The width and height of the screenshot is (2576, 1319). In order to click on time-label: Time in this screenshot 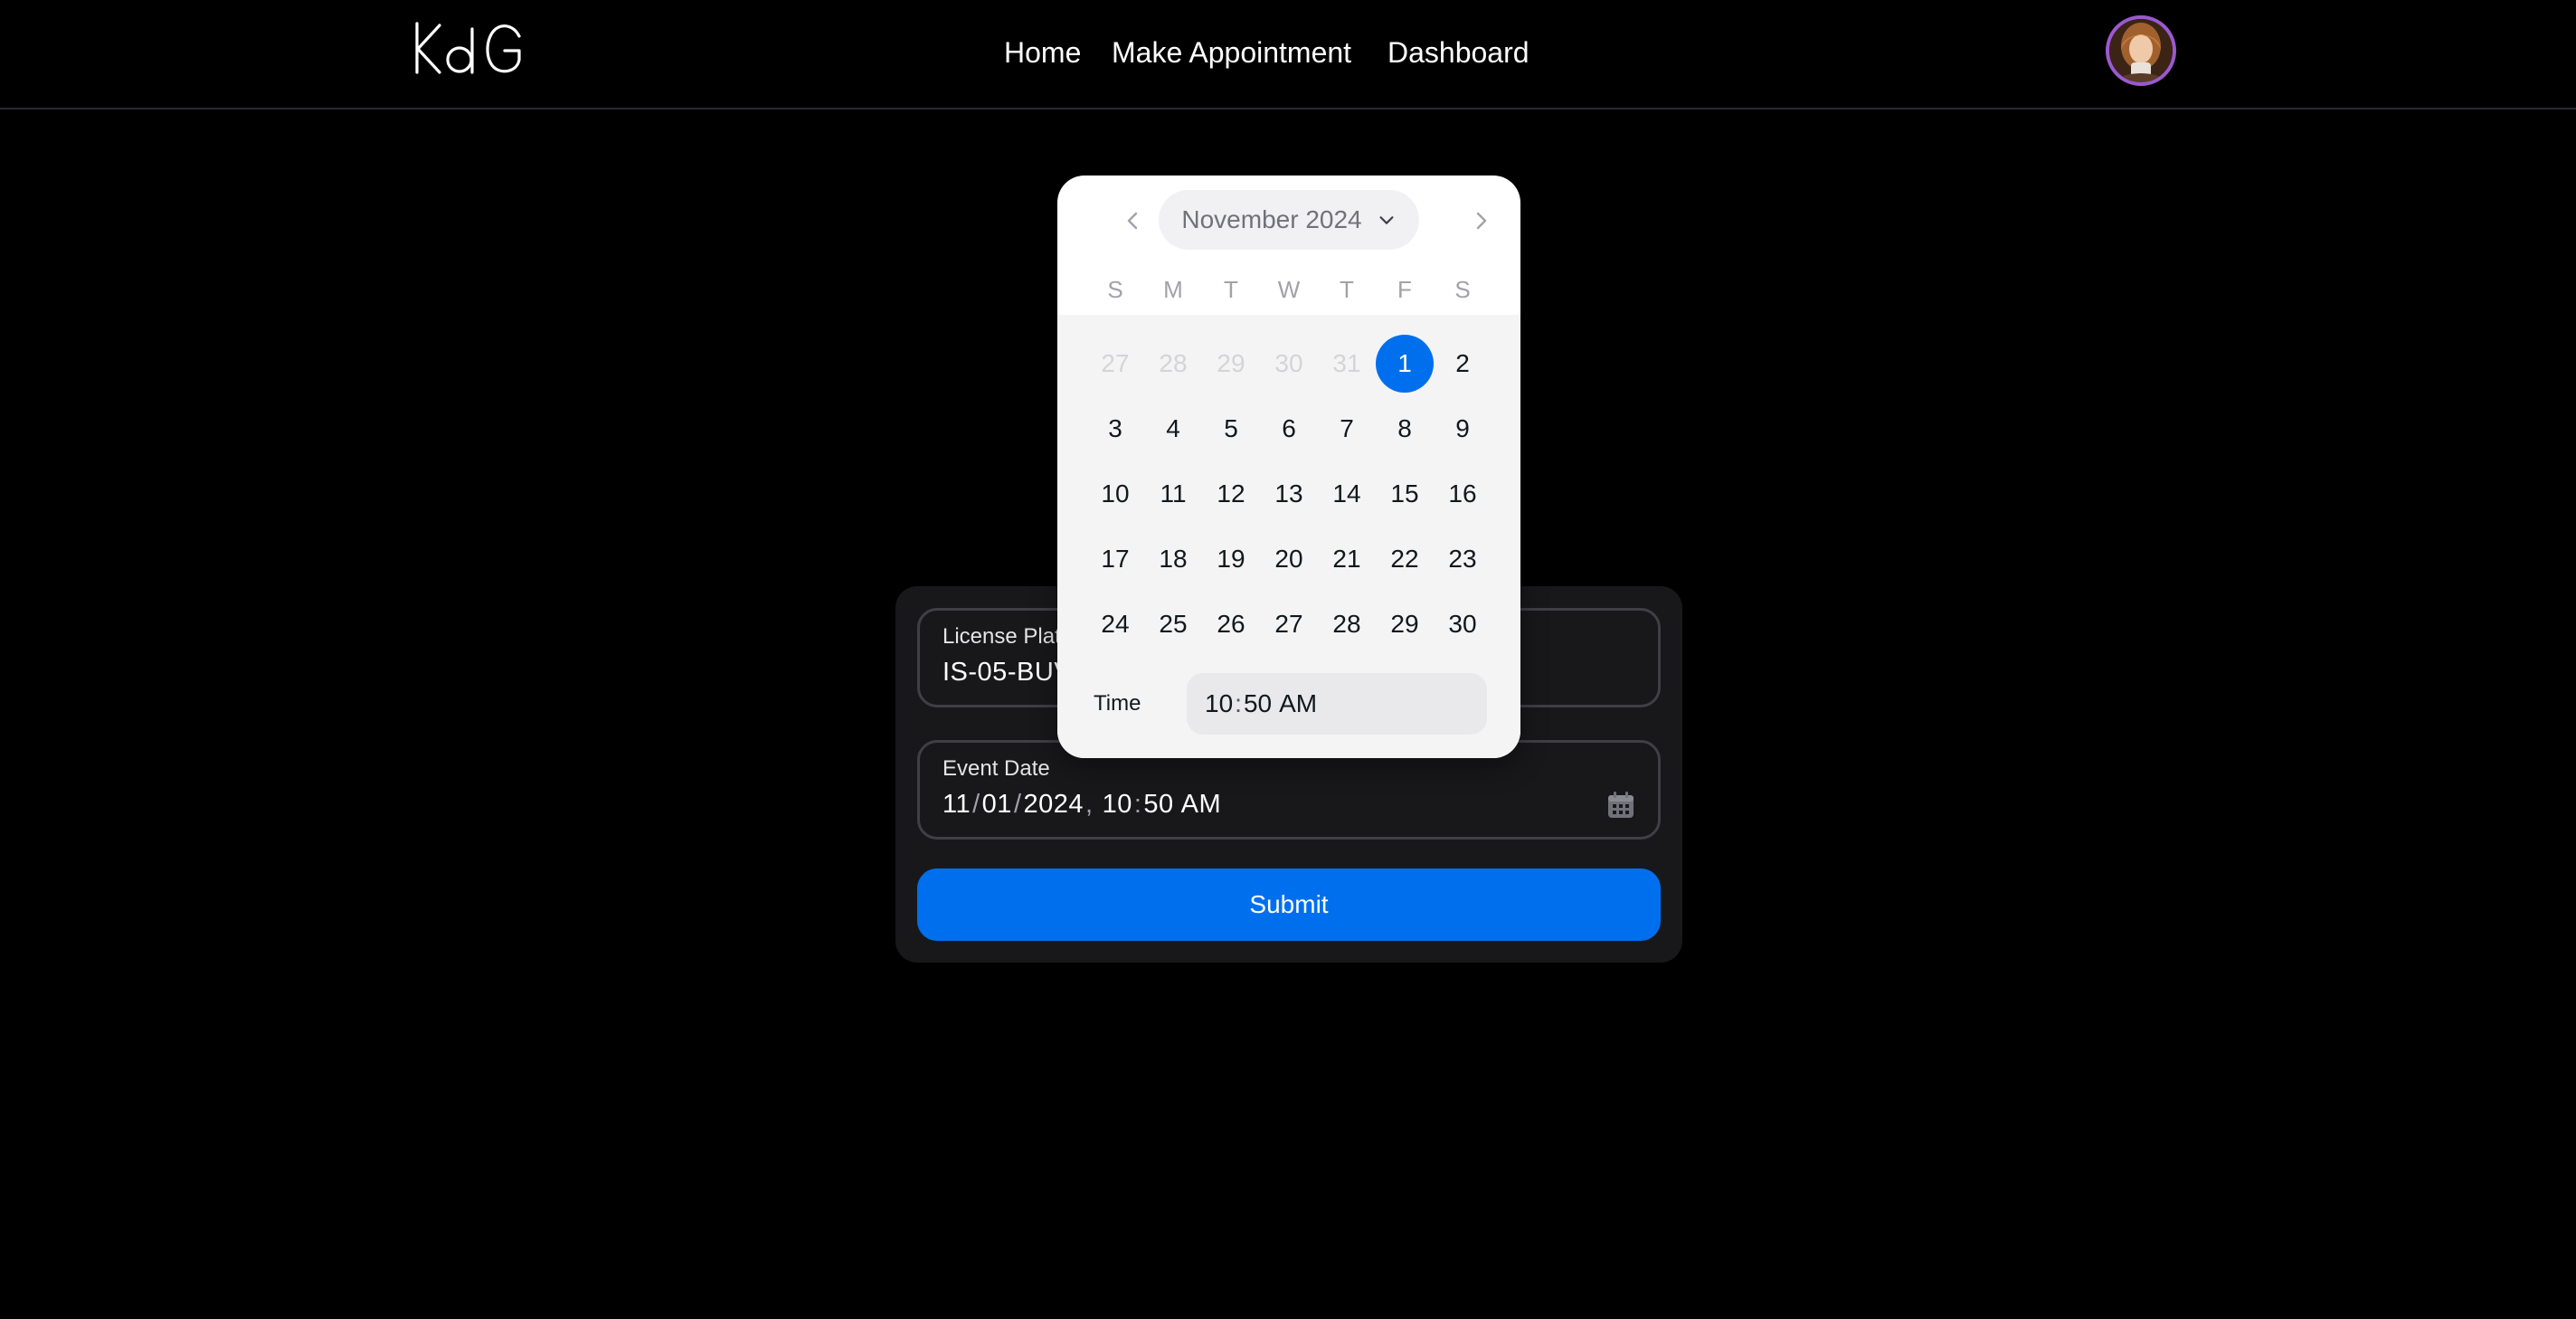, I will do `click(1117, 703)`.